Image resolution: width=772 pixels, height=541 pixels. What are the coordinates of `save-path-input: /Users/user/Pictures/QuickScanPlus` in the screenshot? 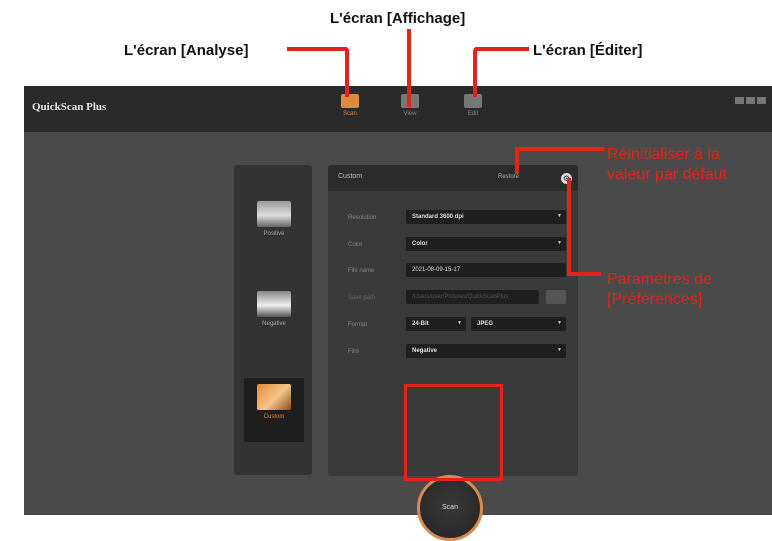 It's located at (472, 297).